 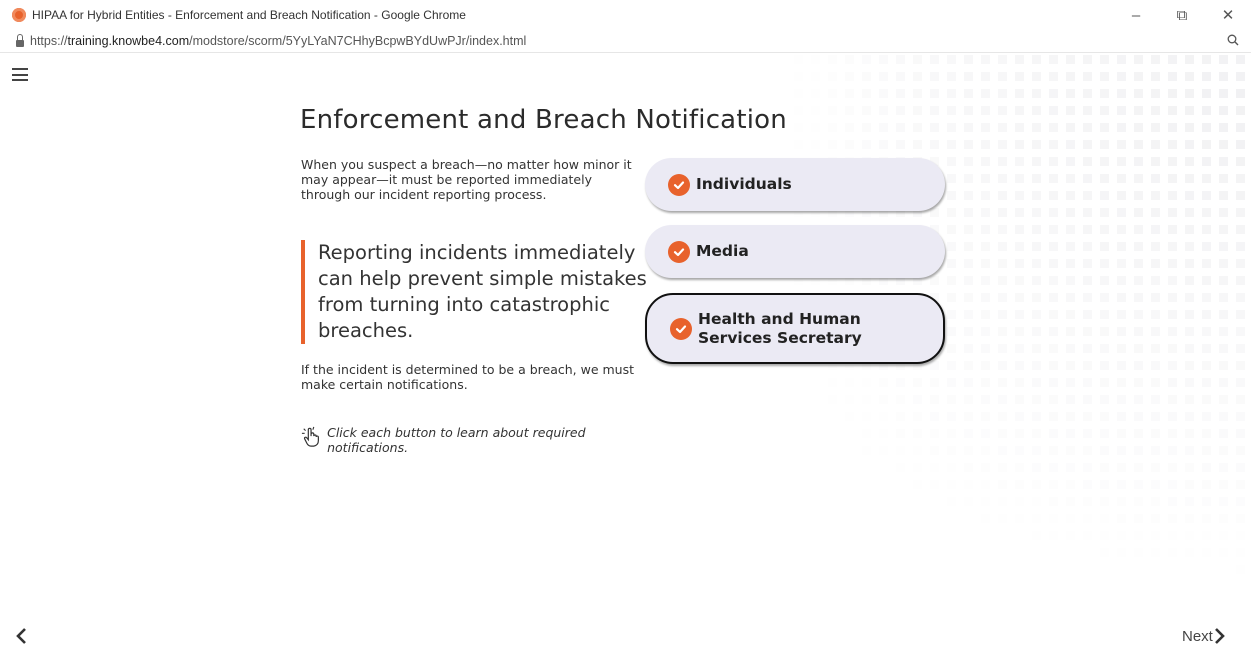 I want to click on hhs-secretary-button: Health and Human Services Secretary, so click(x=795, y=328).